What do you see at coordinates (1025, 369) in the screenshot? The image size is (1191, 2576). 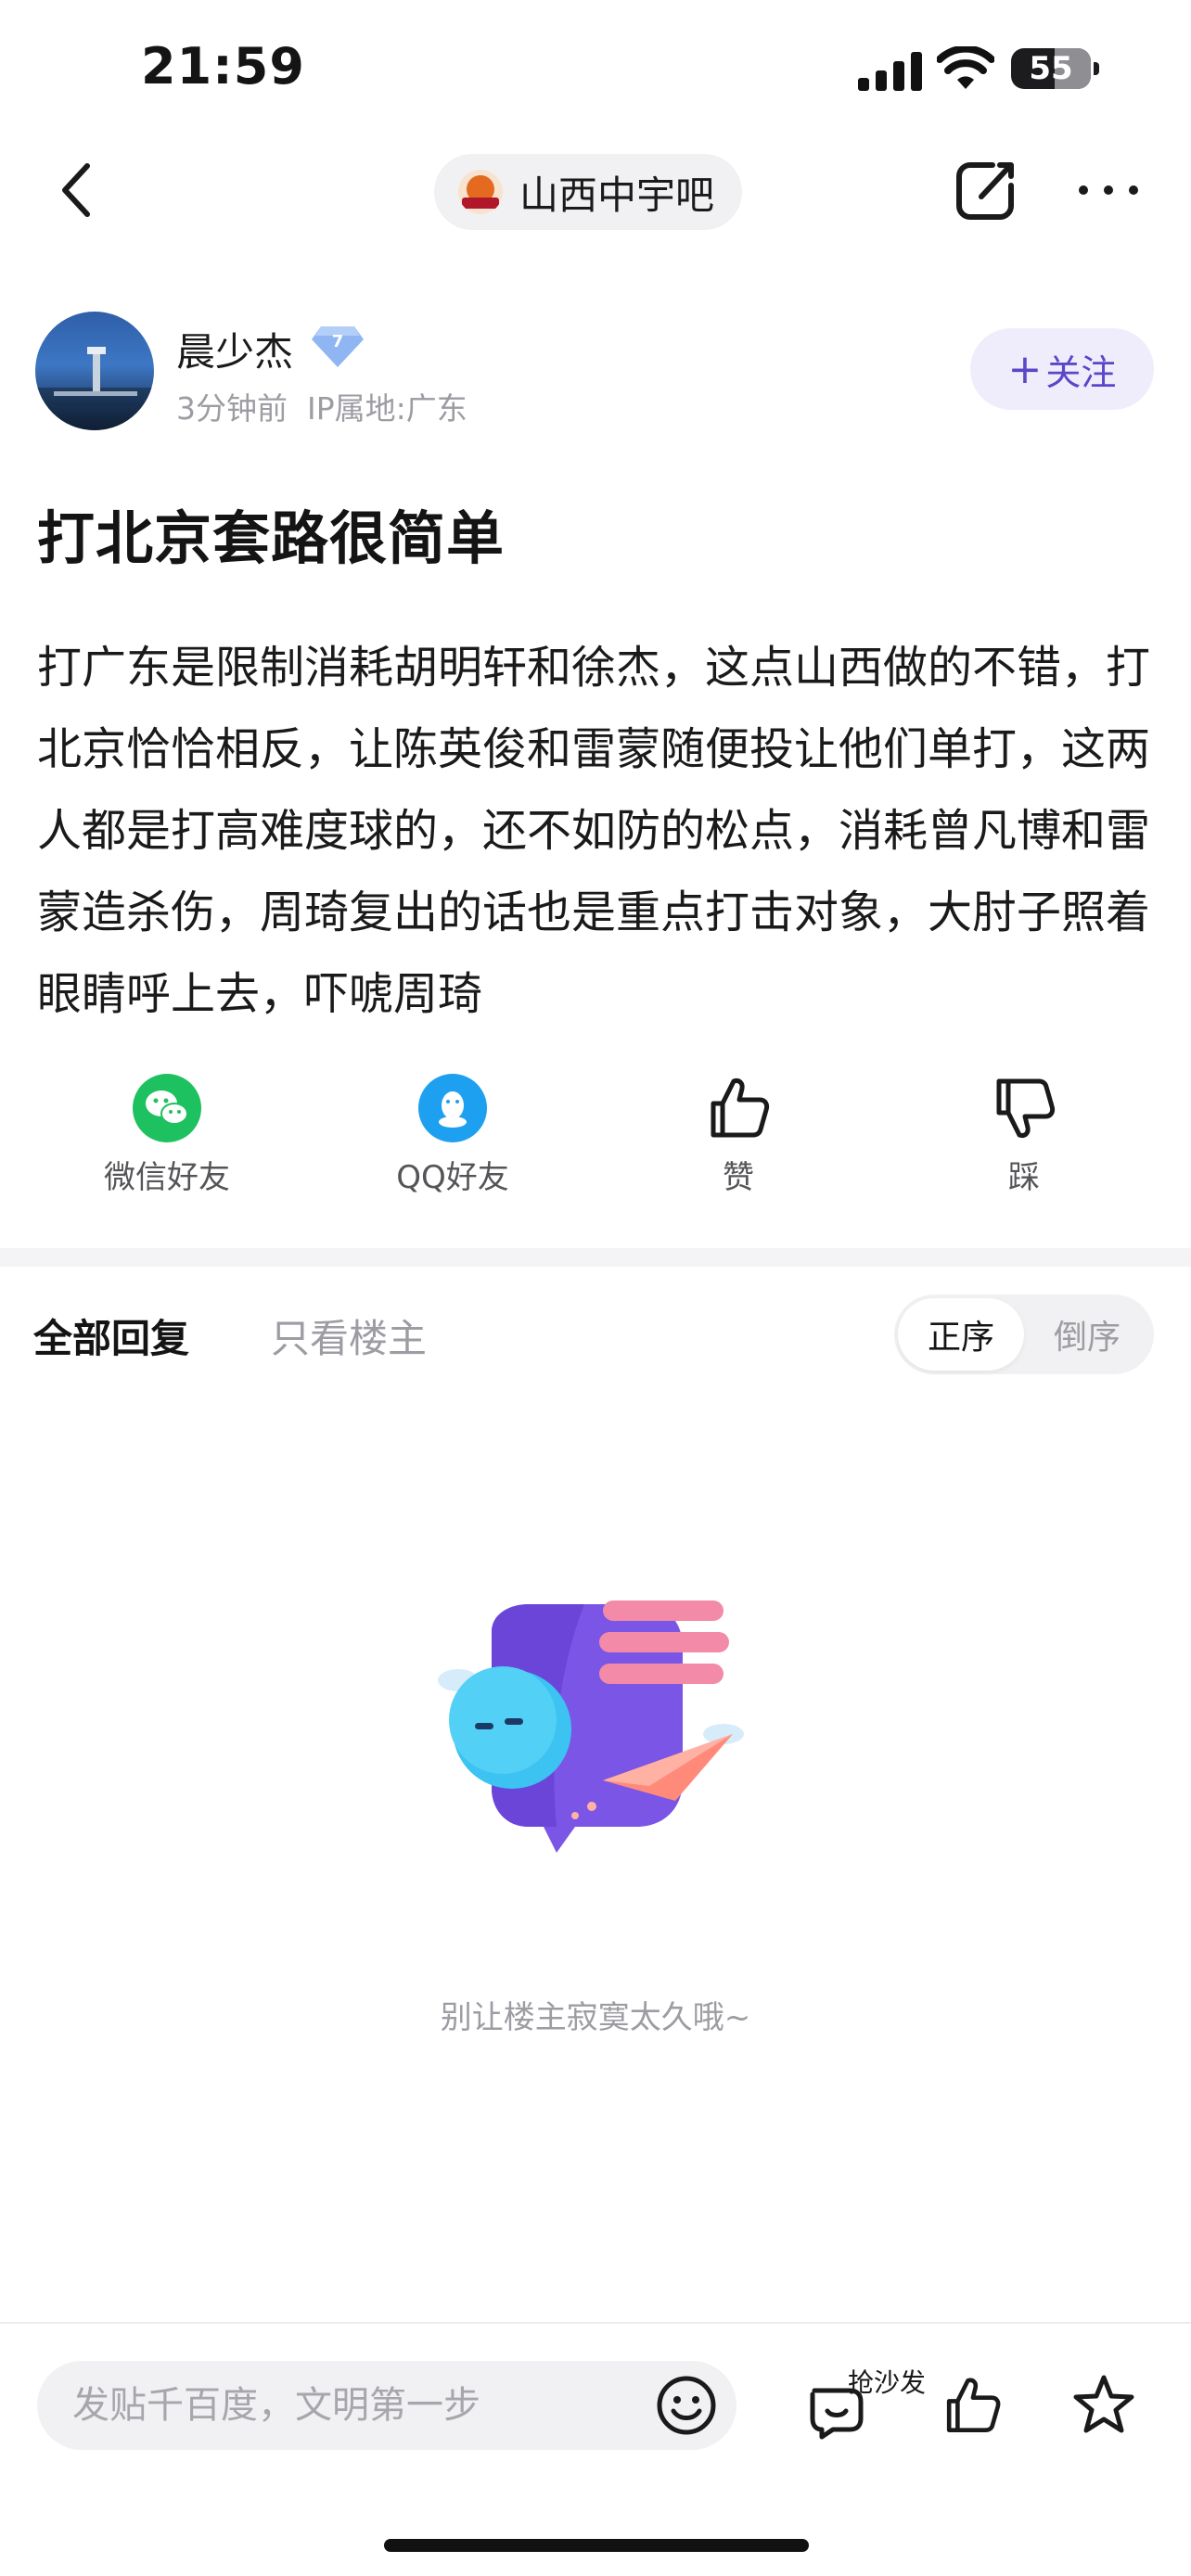 I see `plus-icon: +` at bounding box center [1025, 369].